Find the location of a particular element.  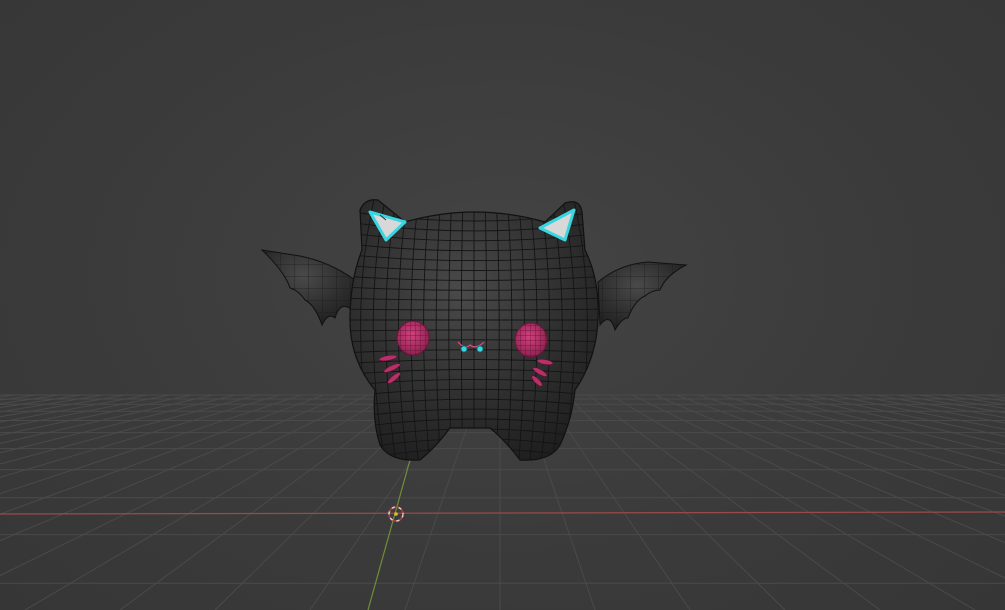

right-wing is located at coordinates (642, 296).